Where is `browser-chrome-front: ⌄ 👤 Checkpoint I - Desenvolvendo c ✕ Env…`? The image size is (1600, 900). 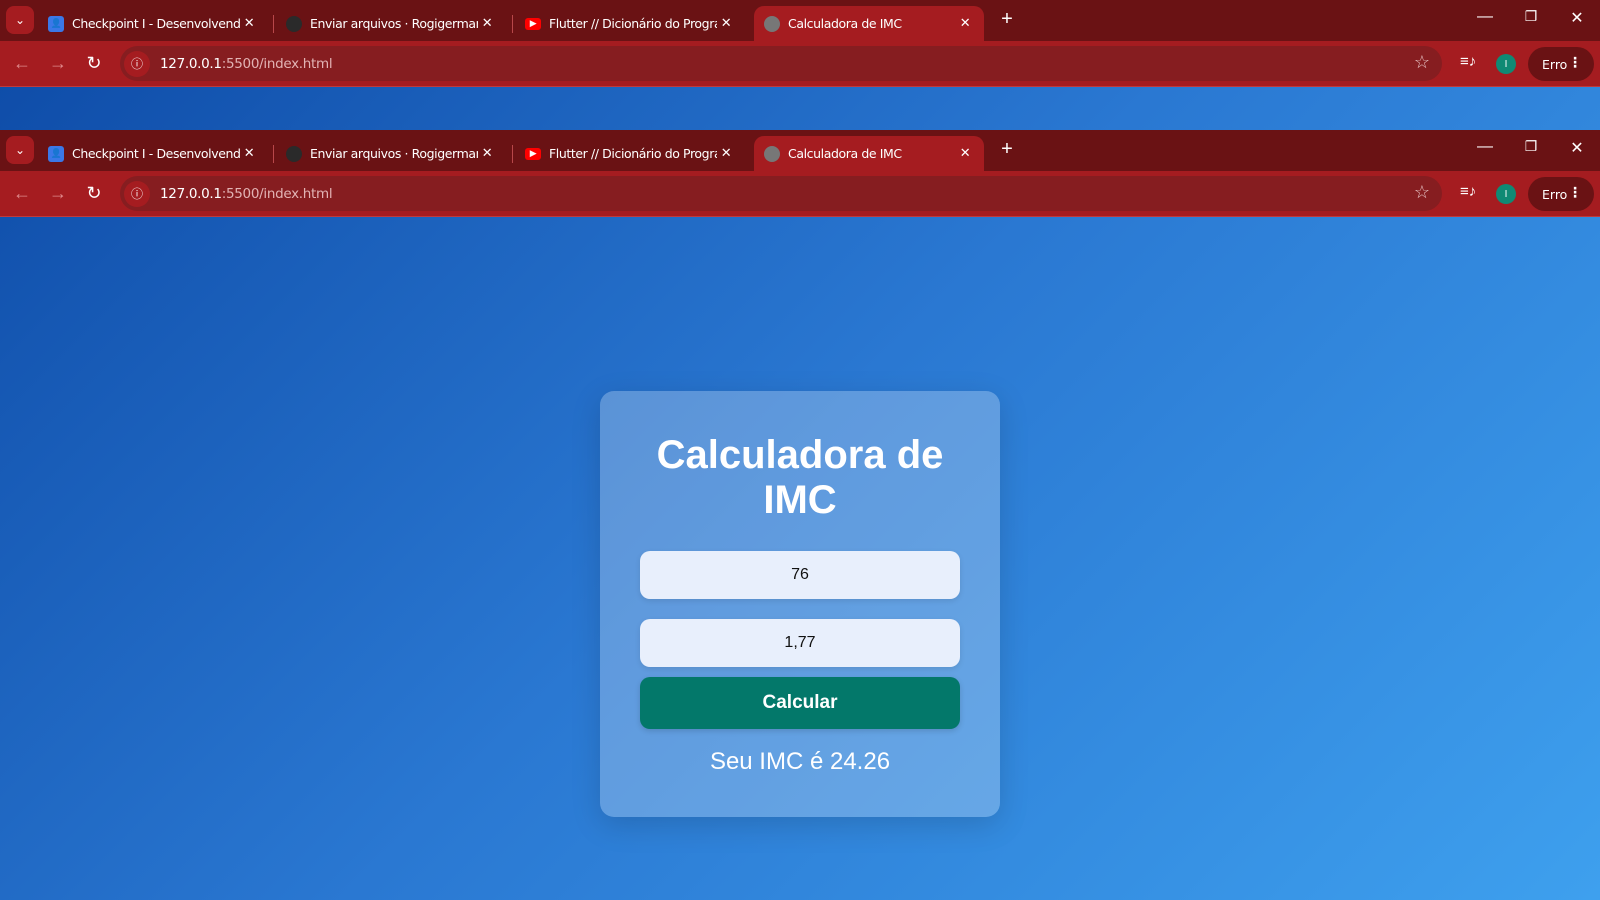 browser-chrome-front: ⌄ 👤 Checkpoint I - Desenvolvendo c ✕ Env… is located at coordinates (800, 173).